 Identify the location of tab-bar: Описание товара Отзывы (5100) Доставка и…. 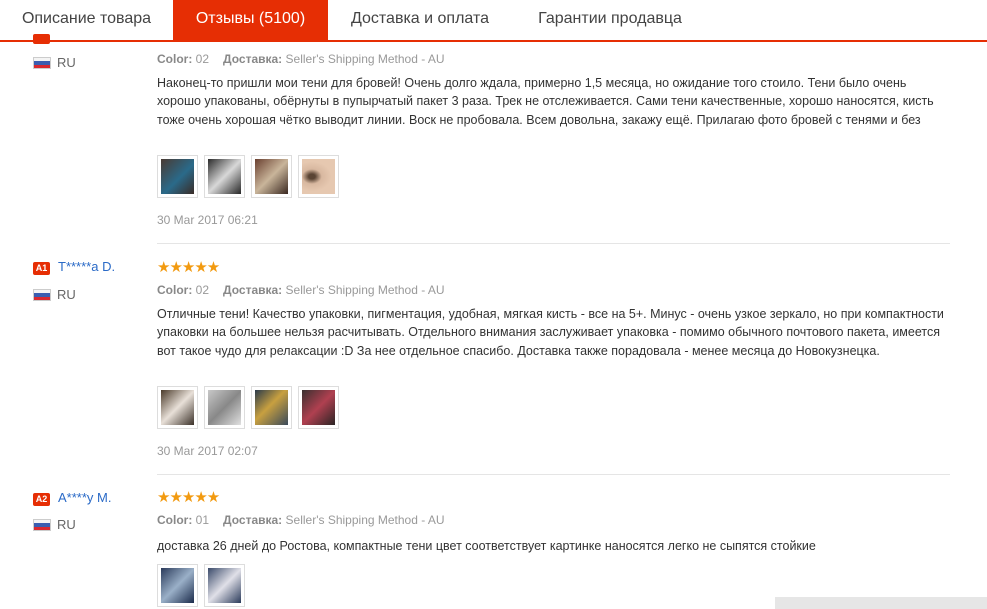
(493, 21).